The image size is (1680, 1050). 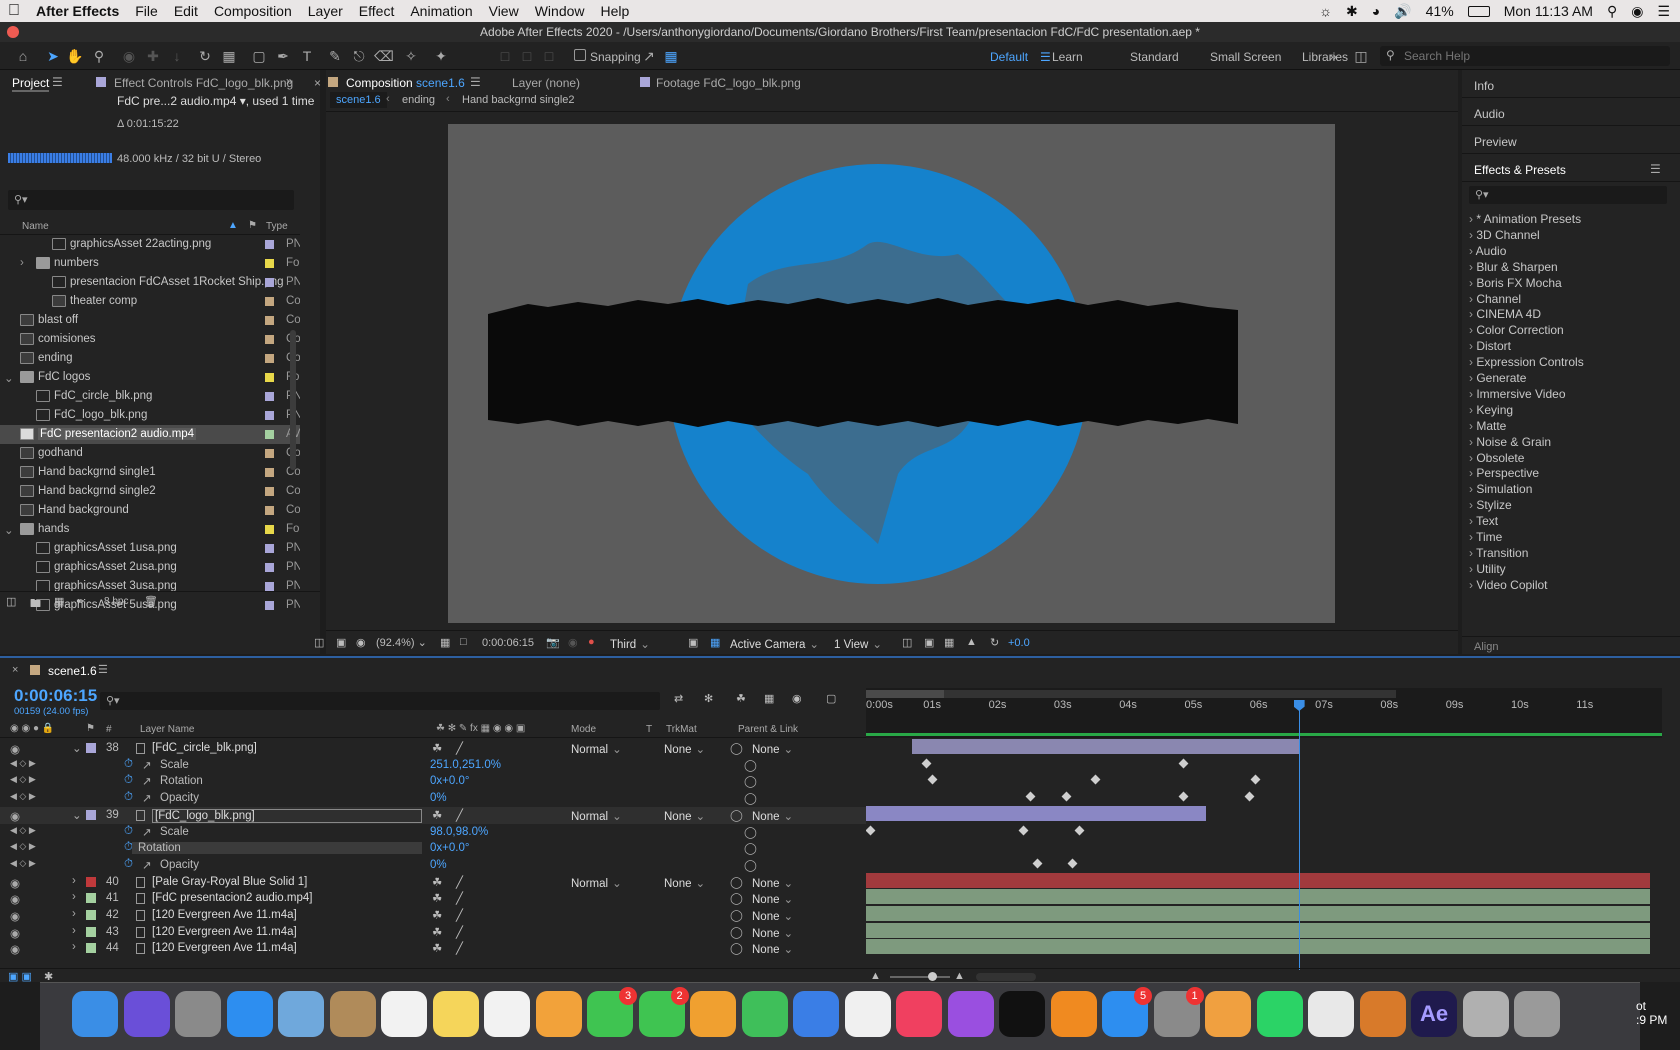 I want to click on effect-category-time: › Time, so click(x=1485, y=537).